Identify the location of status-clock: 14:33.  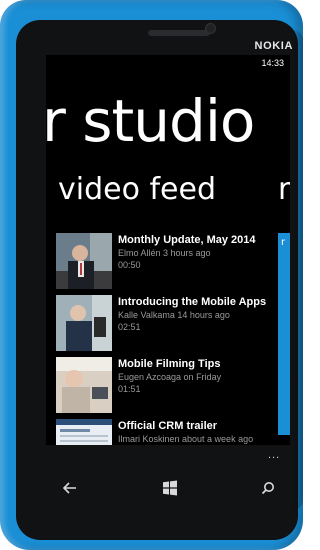
(272, 63).